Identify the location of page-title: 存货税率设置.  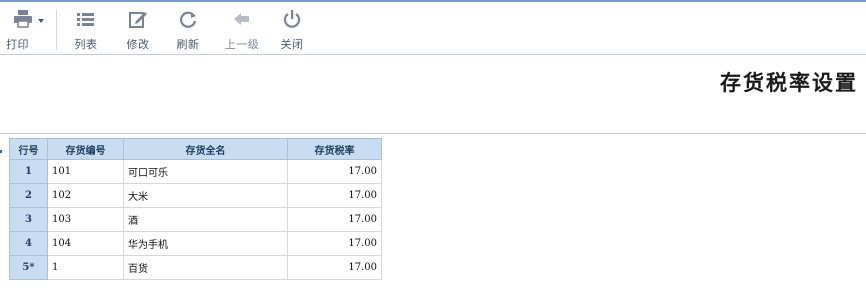
(789, 82).